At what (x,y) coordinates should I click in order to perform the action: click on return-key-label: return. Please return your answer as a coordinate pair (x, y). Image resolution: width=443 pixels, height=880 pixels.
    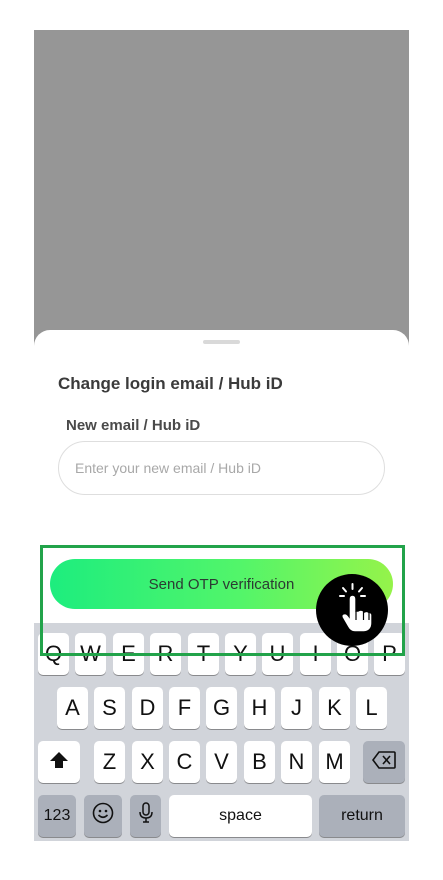
    Looking at the image, I should click on (362, 815).